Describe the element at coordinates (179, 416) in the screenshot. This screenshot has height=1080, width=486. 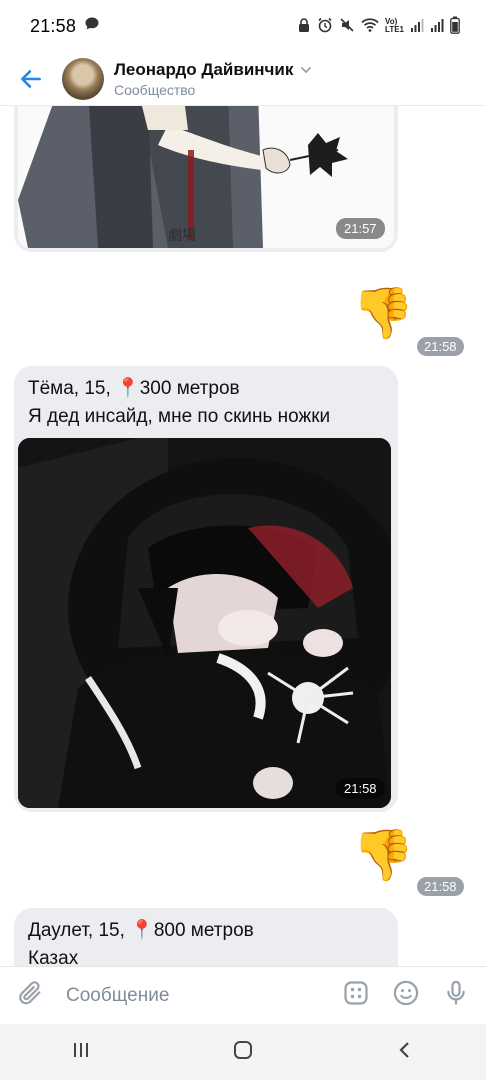
I see `profile-line-2: Я дед инсайд, мне по скинь ножки` at that location.